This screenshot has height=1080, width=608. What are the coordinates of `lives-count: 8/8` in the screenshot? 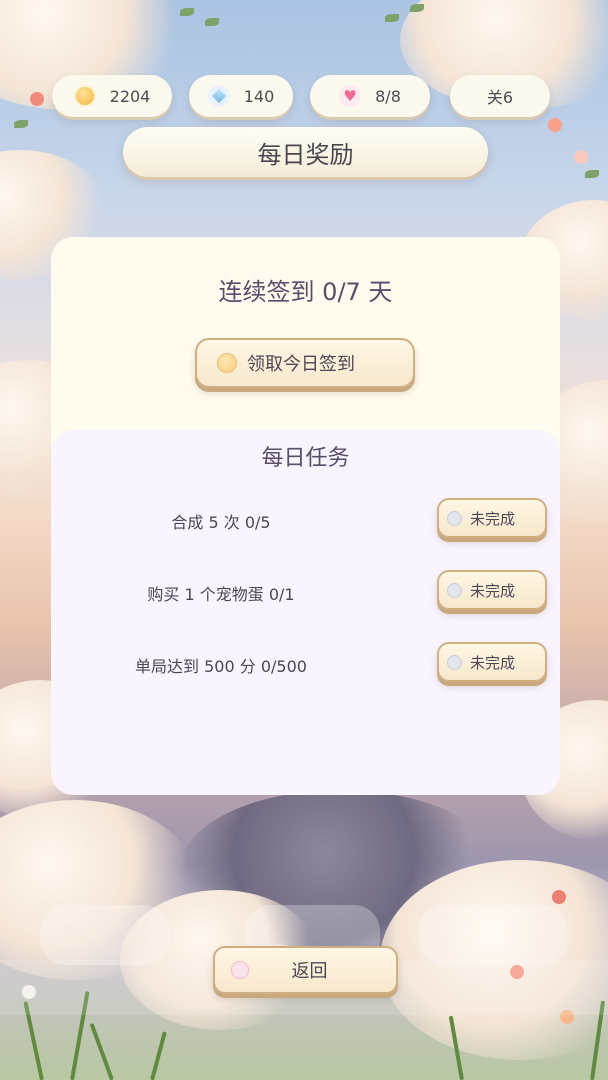 It's located at (388, 96).